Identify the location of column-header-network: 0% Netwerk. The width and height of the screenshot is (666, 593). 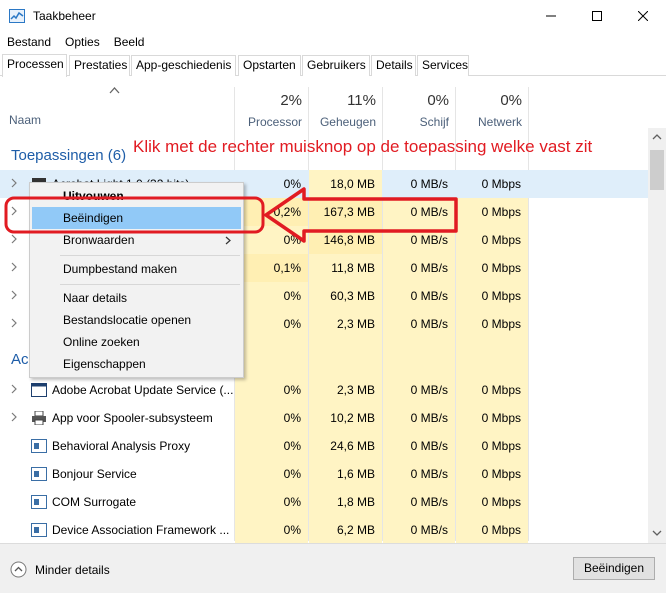
(489, 110).